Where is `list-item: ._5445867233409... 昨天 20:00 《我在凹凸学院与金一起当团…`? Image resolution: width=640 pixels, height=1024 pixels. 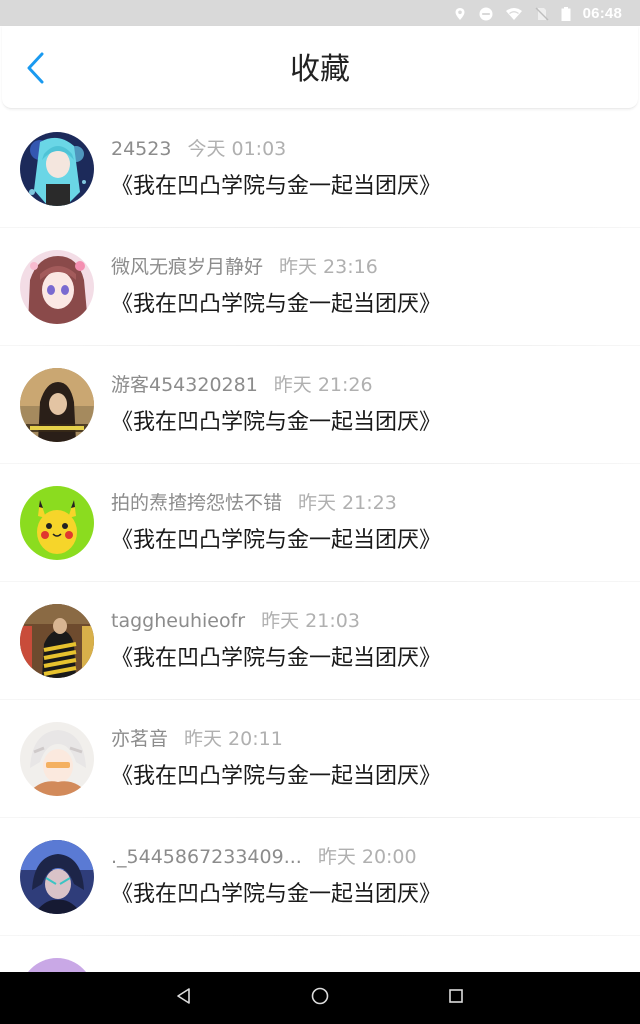
list-item: ._5445867233409... 昨天 20:00 《我在凹凸学院与金一起当团… is located at coordinates (320, 877).